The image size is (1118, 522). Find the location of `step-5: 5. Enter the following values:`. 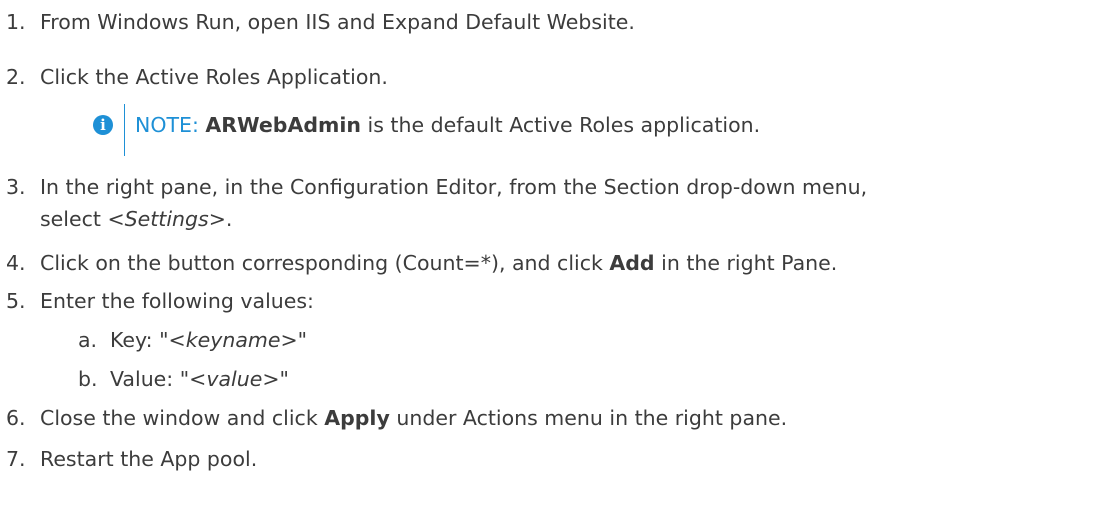

step-5: 5. Enter the following values: is located at coordinates (160, 301).